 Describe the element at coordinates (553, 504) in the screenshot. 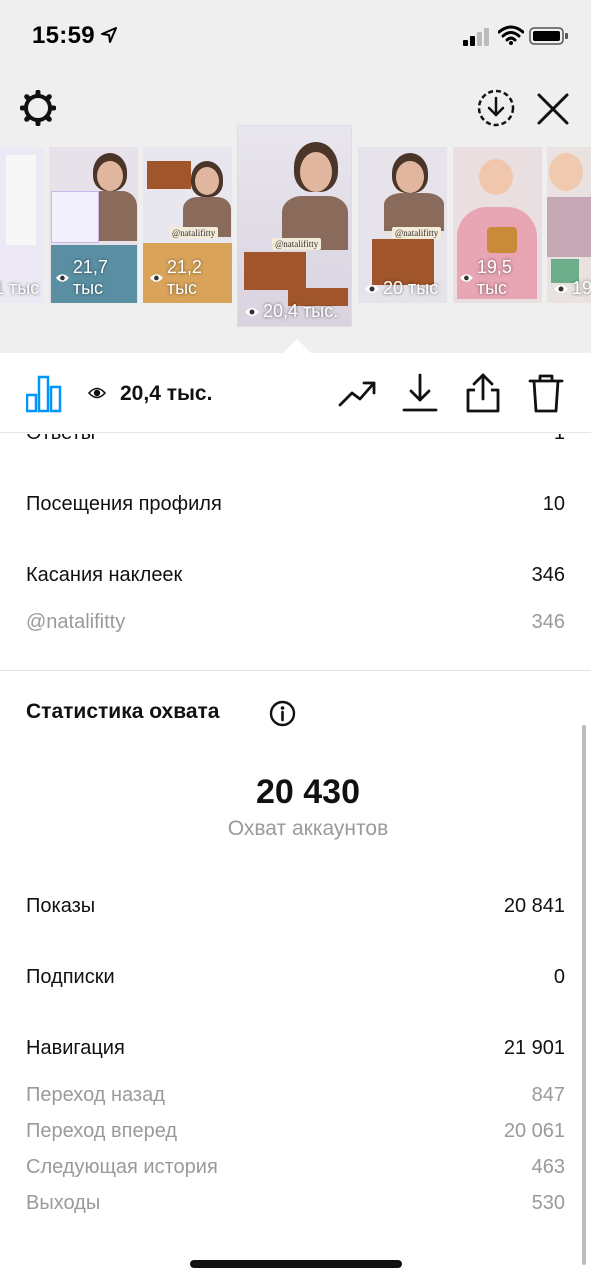

I see `profile-visits-value: 10` at that location.